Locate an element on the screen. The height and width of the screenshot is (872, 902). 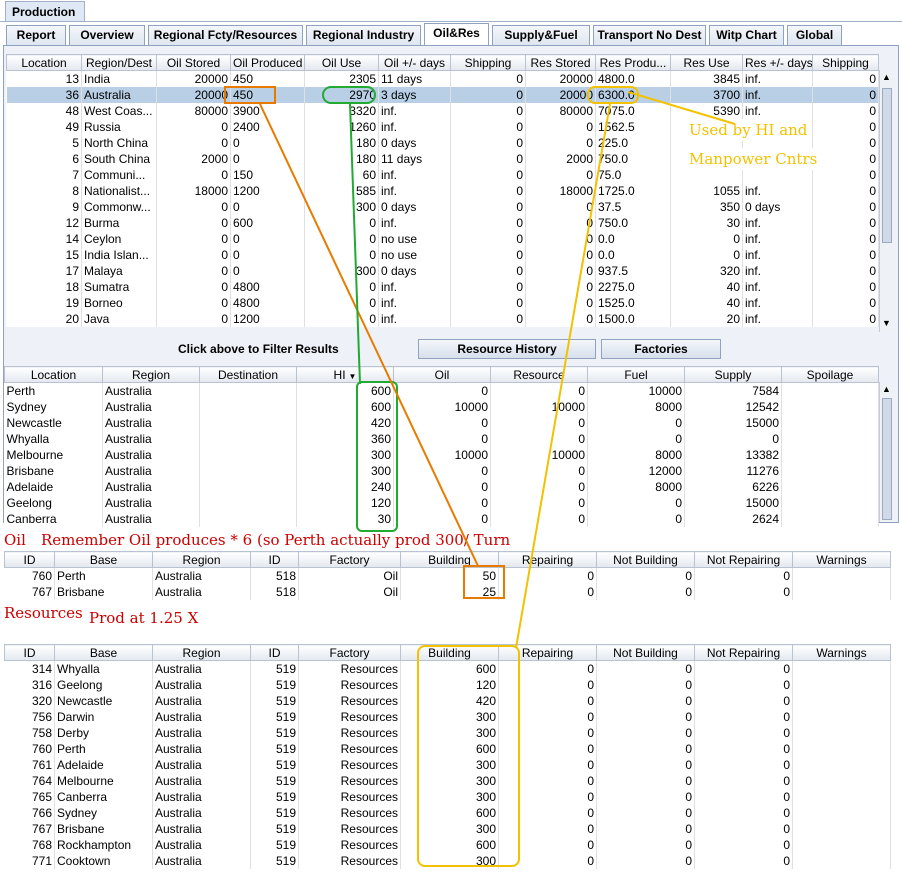
note-connector-line is located at coordinates (681, 108).